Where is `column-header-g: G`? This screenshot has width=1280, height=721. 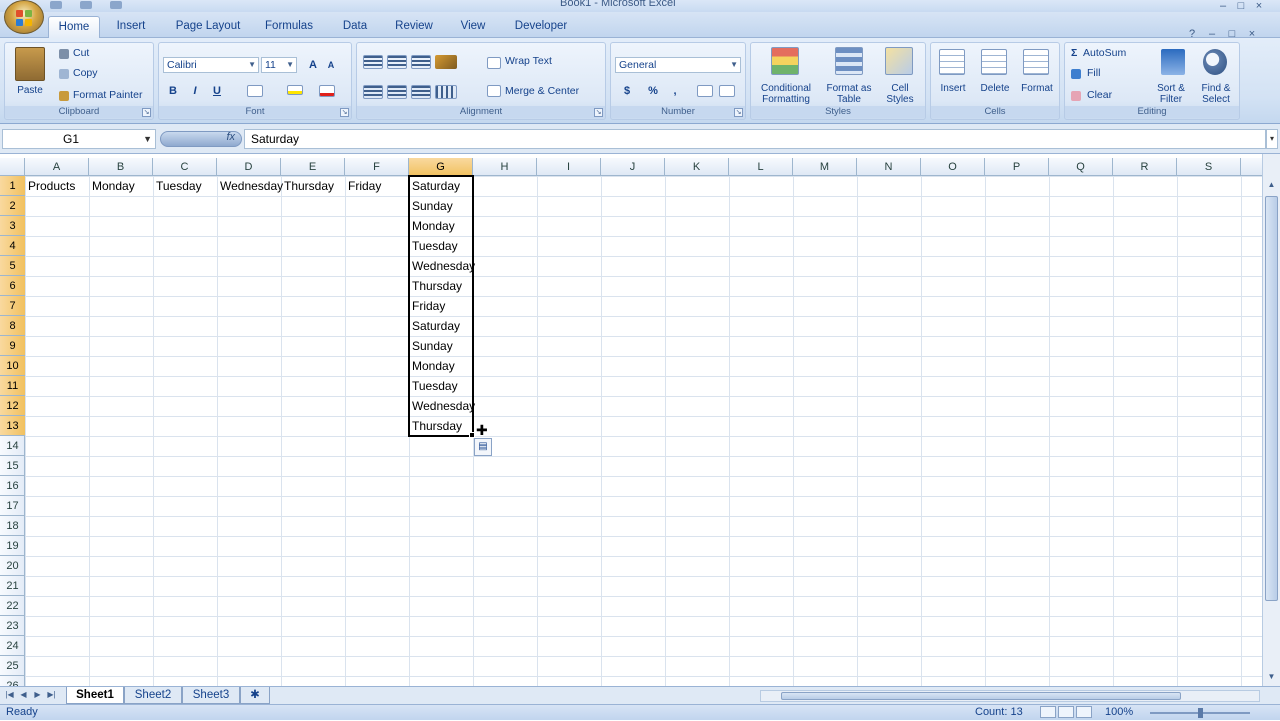 column-header-g: G is located at coordinates (441, 167).